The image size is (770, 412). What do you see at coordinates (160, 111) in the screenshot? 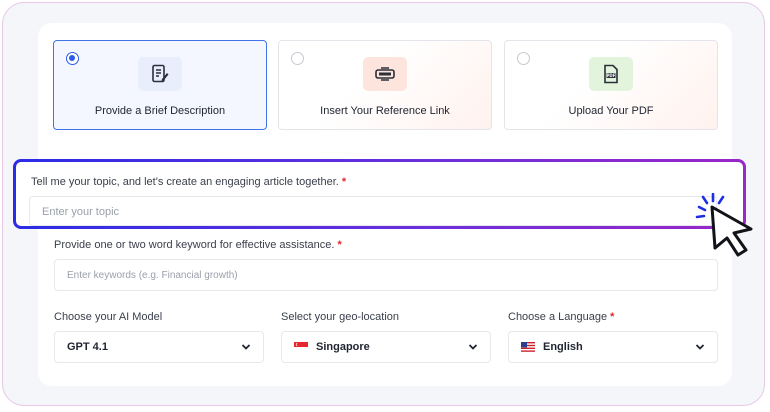
I see `option-label: Provide a Brief Description` at bounding box center [160, 111].